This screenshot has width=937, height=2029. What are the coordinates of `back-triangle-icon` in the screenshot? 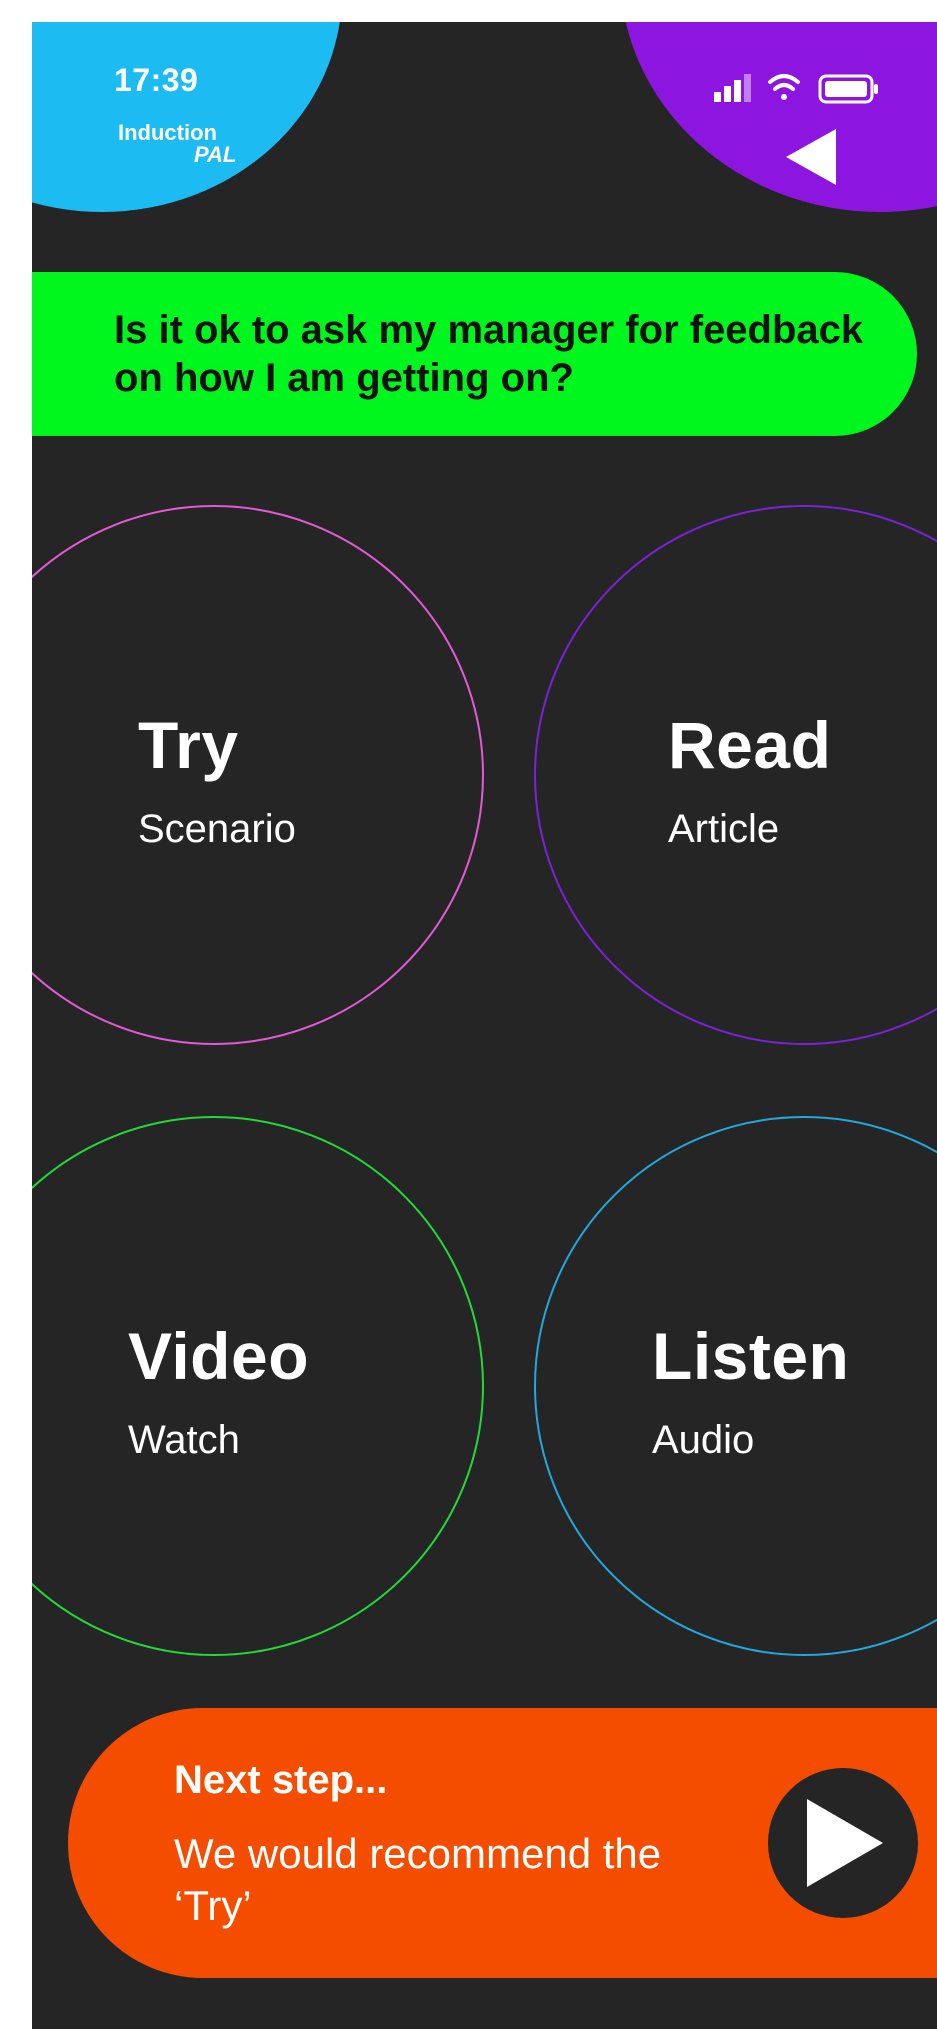 It's located at (811, 157).